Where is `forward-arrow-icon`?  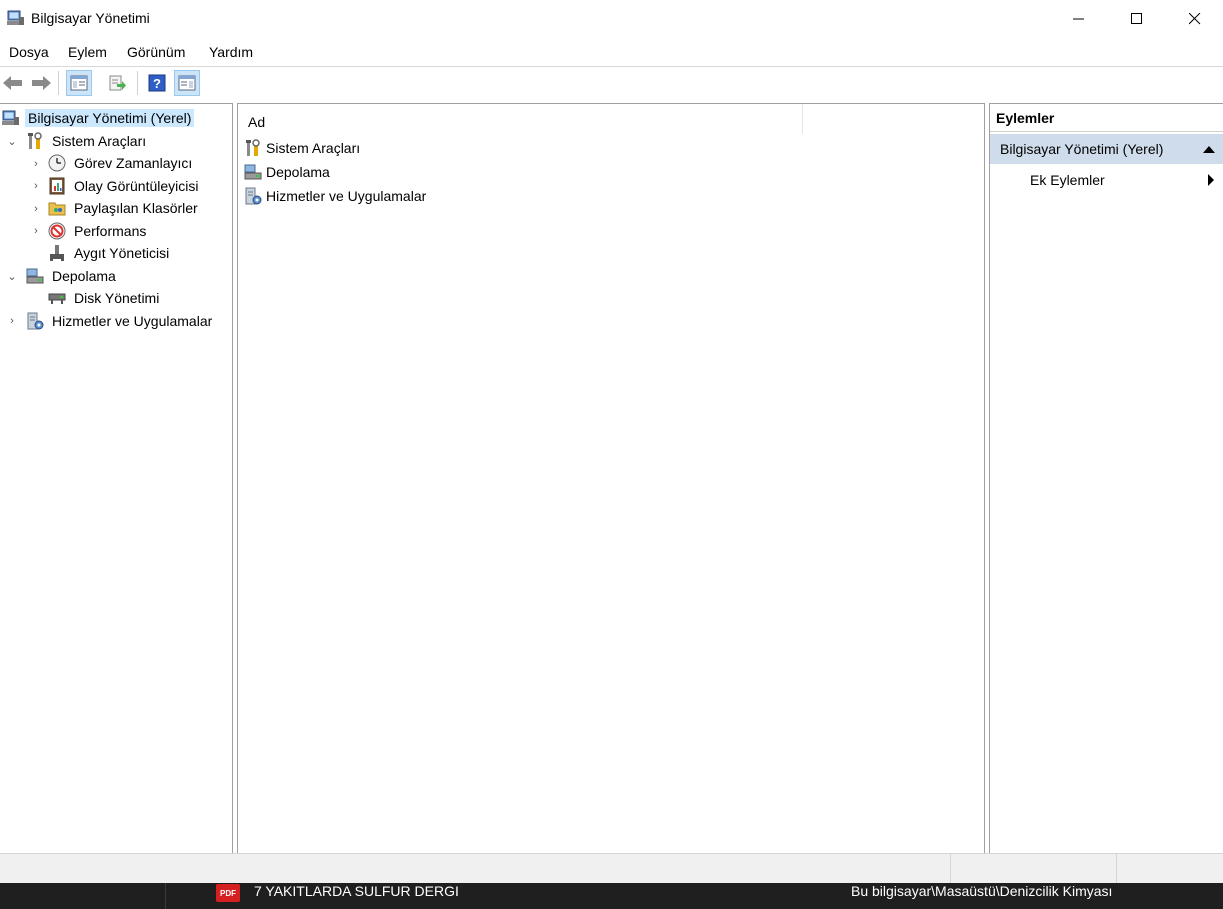 forward-arrow-icon is located at coordinates (41, 83).